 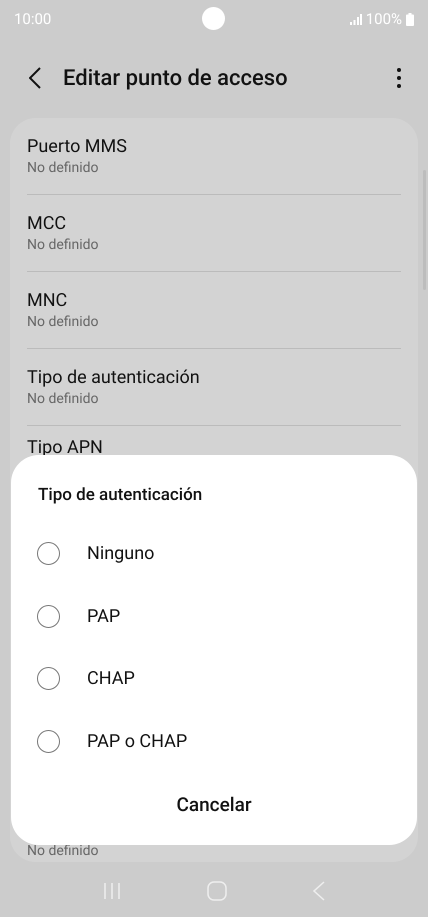 What do you see at coordinates (214, 156) in the screenshot?
I see `setting-item: Puerto MMS No definido` at bounding box center [214, 156].